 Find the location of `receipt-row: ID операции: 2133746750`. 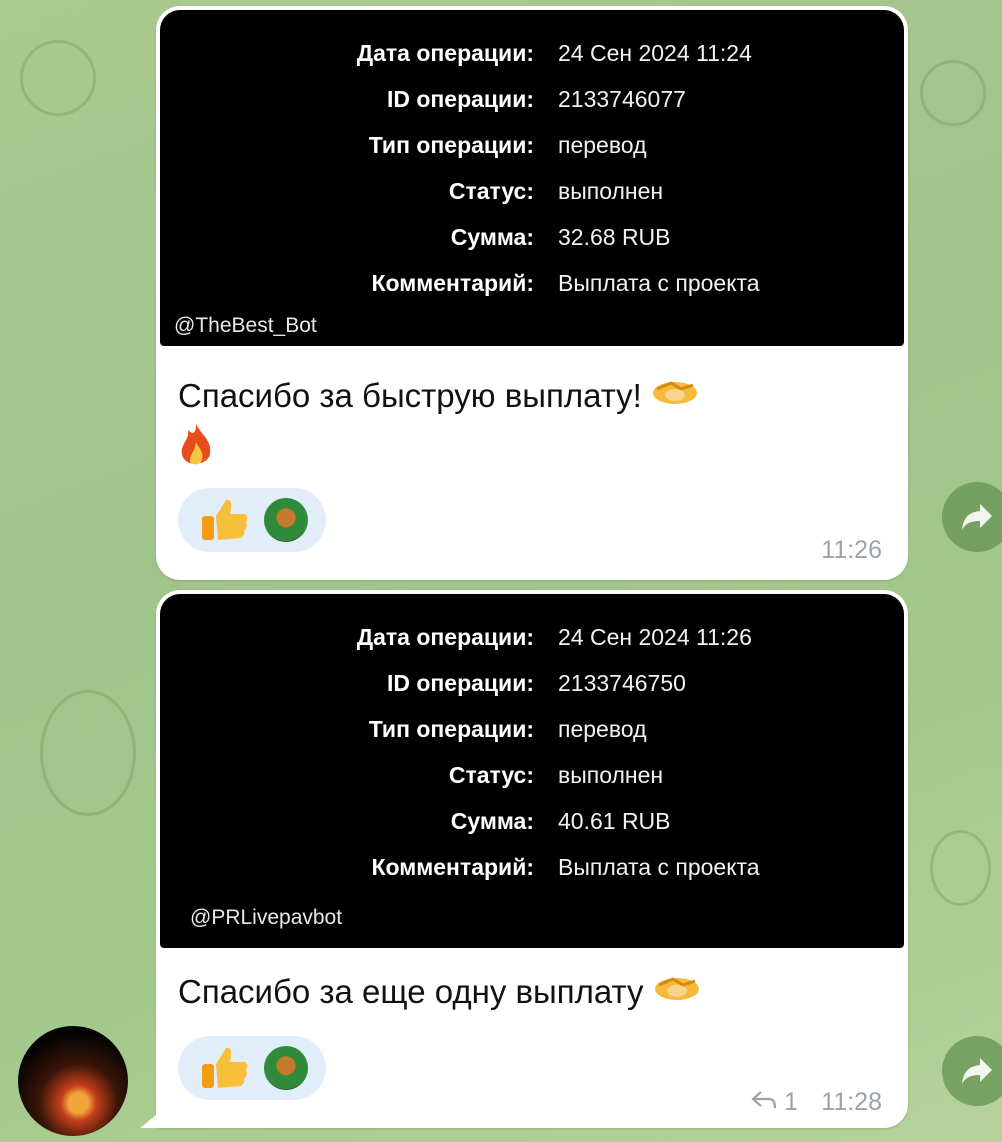

receipt-row: ID операции: 2133746750 is located at coordinates (532, 690).